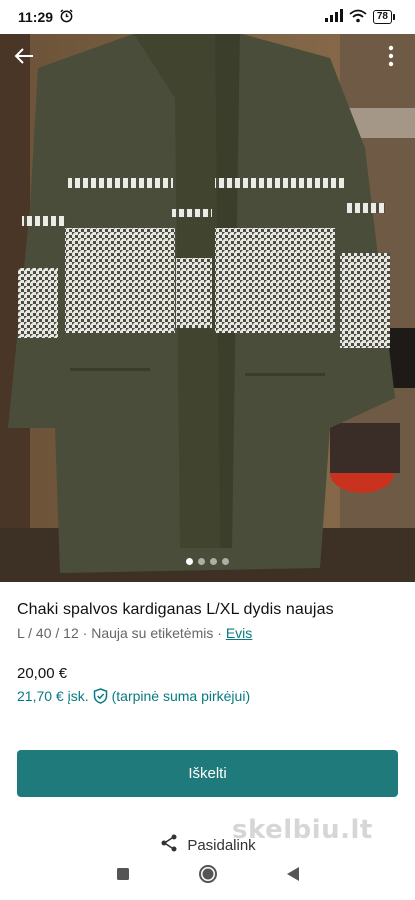  Describe the element at coordinates (239, 633) in the screenshot. I see `brand-link: Evis` at that location.